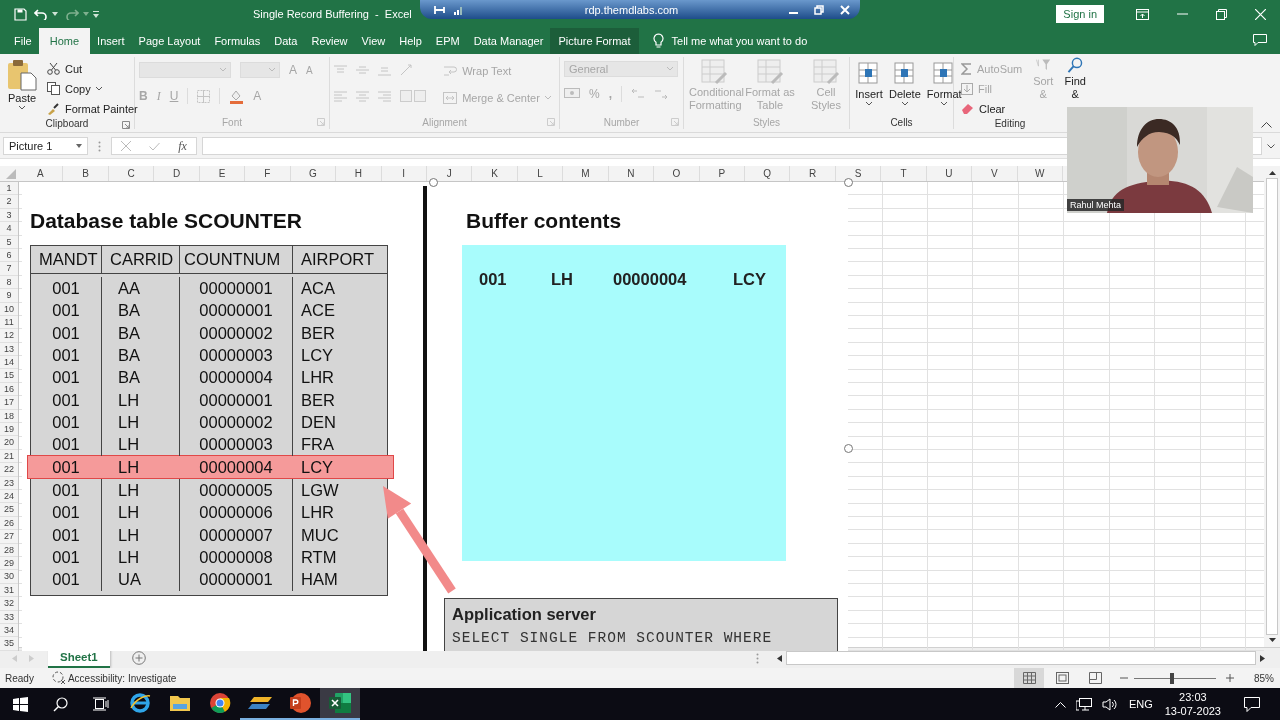 The image size is (1280, 720). What do you see at coordinates (1272, 172) in the screenshot?
I see `scroll-up-icon` at bounding box center [1272, 172].